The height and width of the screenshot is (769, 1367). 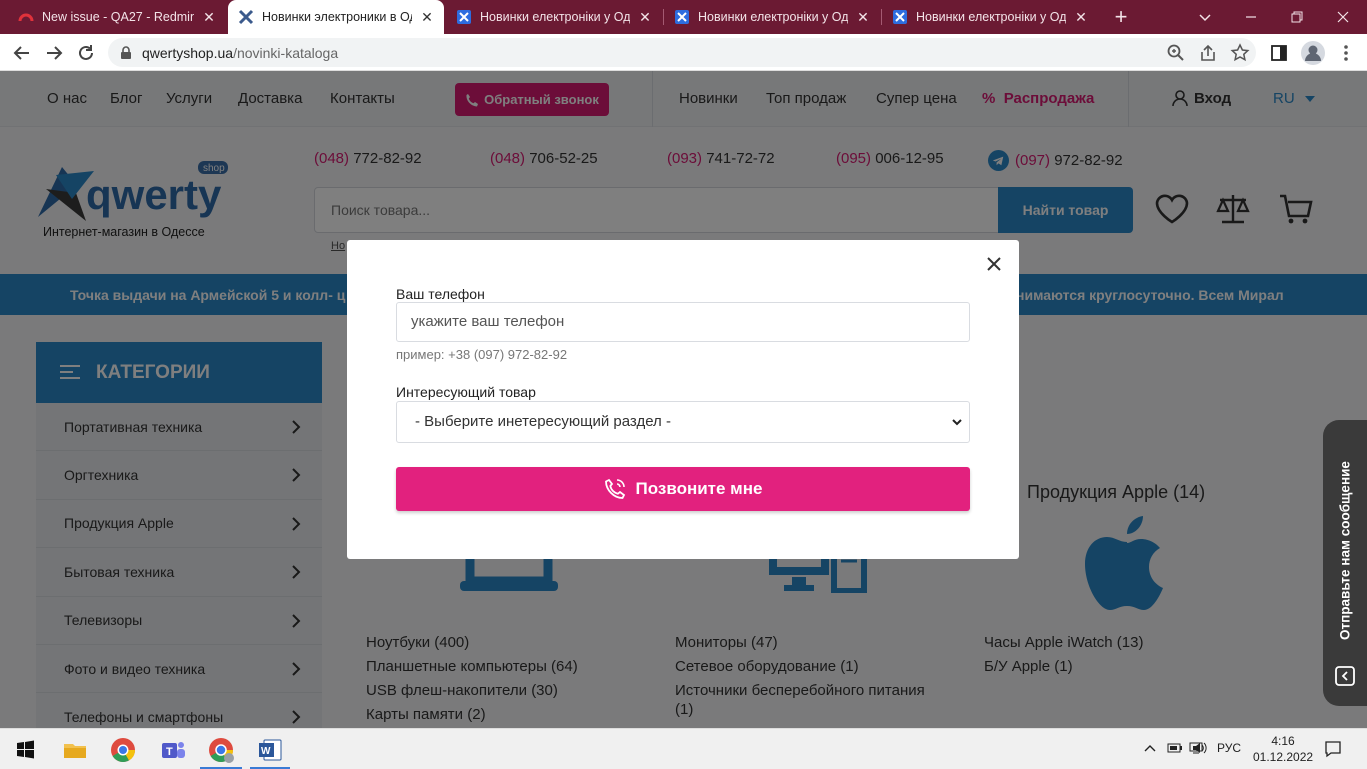 What do you see at coordinates (957, 422) in the screenshot?
I see `chevron-down-icon` at bounding box center [957, 422].